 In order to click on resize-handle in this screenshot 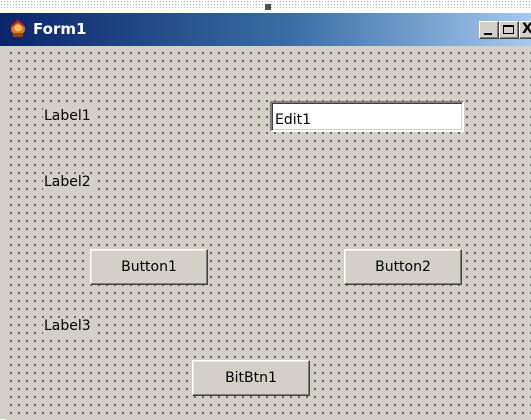, I will do `click(268, 7)`.